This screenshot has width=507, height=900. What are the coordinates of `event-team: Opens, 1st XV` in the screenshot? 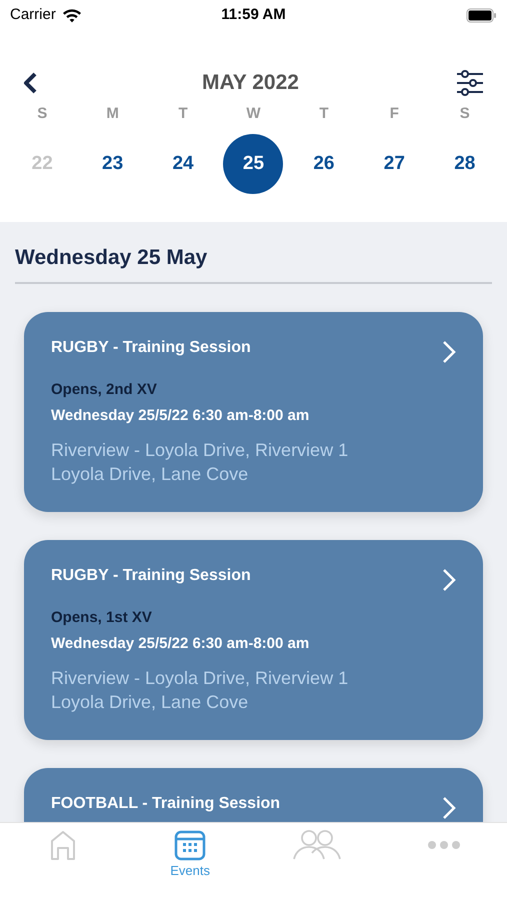 It's located at (102, 618).